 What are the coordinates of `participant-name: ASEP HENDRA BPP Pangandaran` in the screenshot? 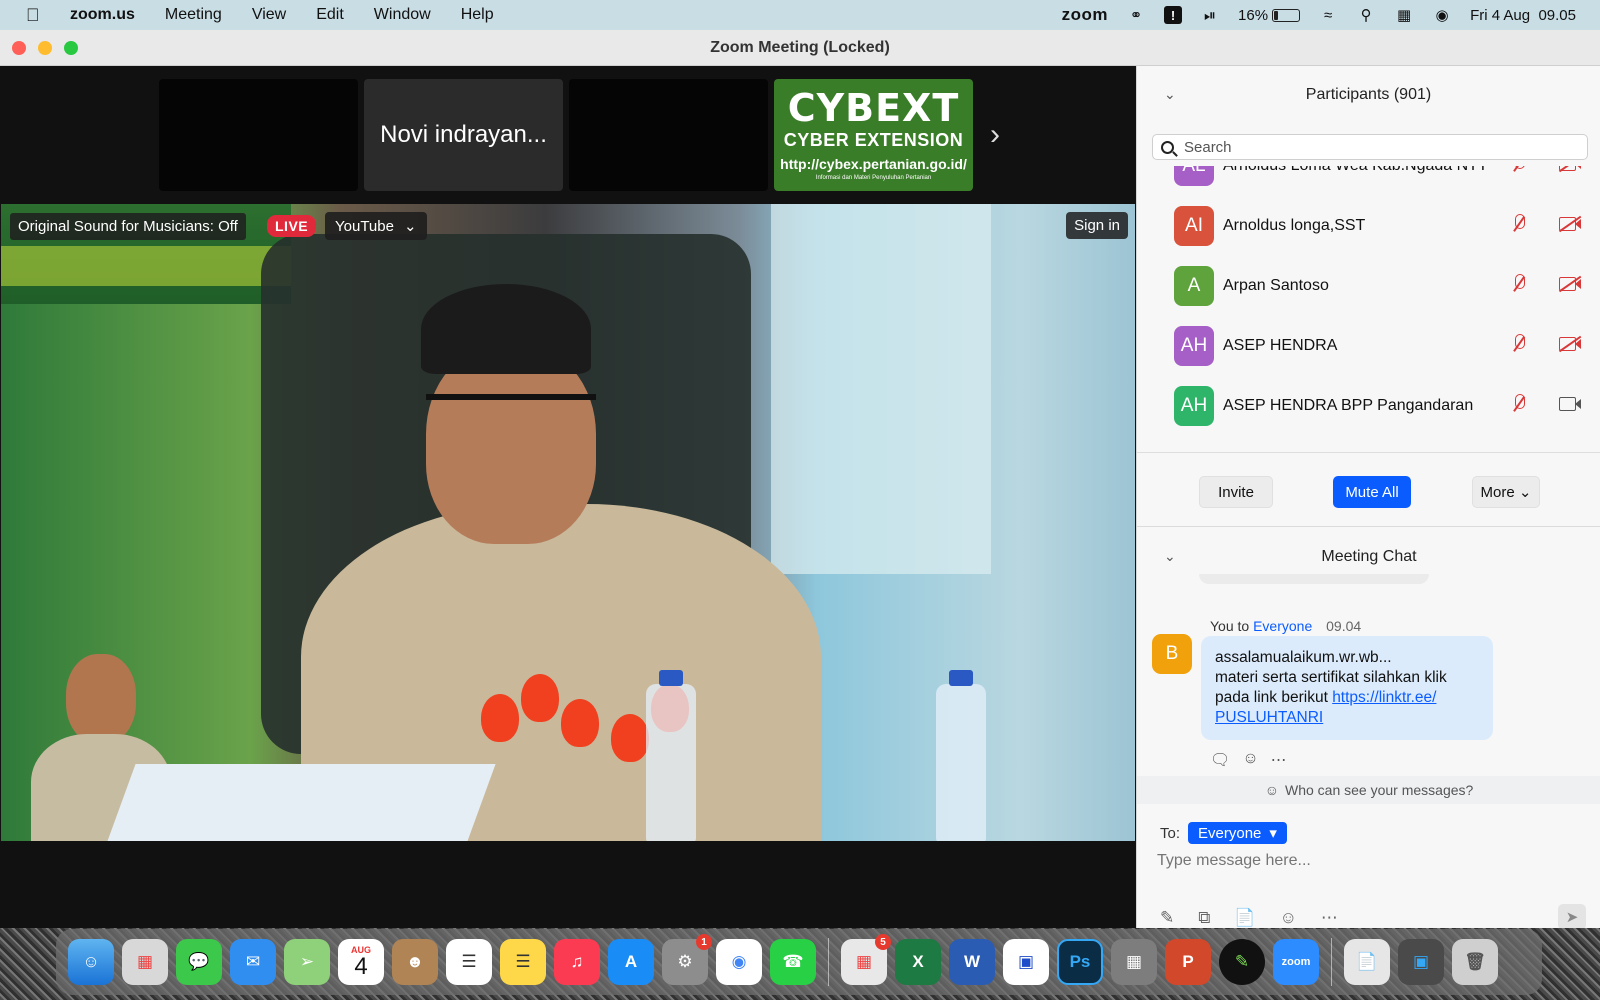 It's located at (1348, 405).